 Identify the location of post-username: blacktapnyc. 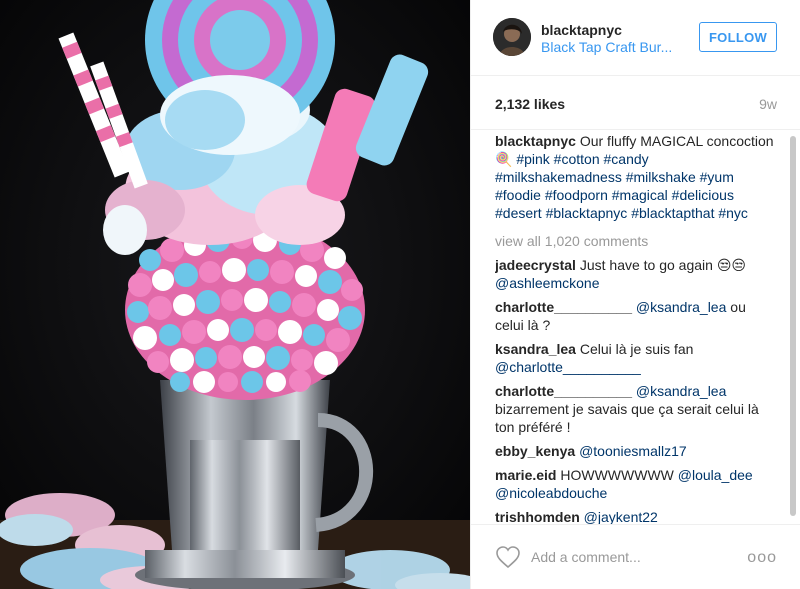
(581, 30).